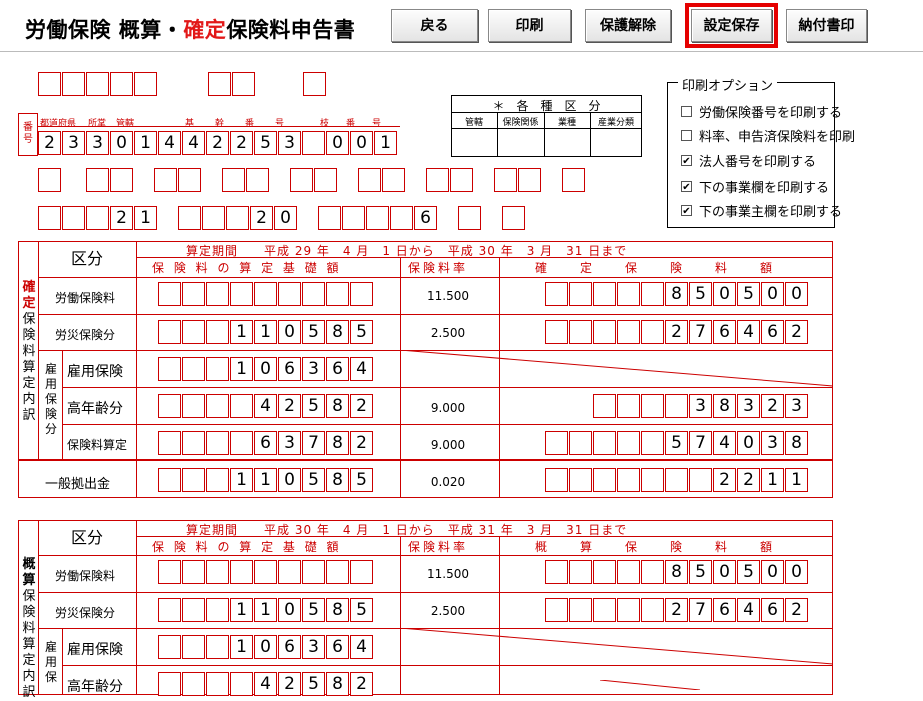  I want to click on kikan-digit: 3, so click(289, 143).